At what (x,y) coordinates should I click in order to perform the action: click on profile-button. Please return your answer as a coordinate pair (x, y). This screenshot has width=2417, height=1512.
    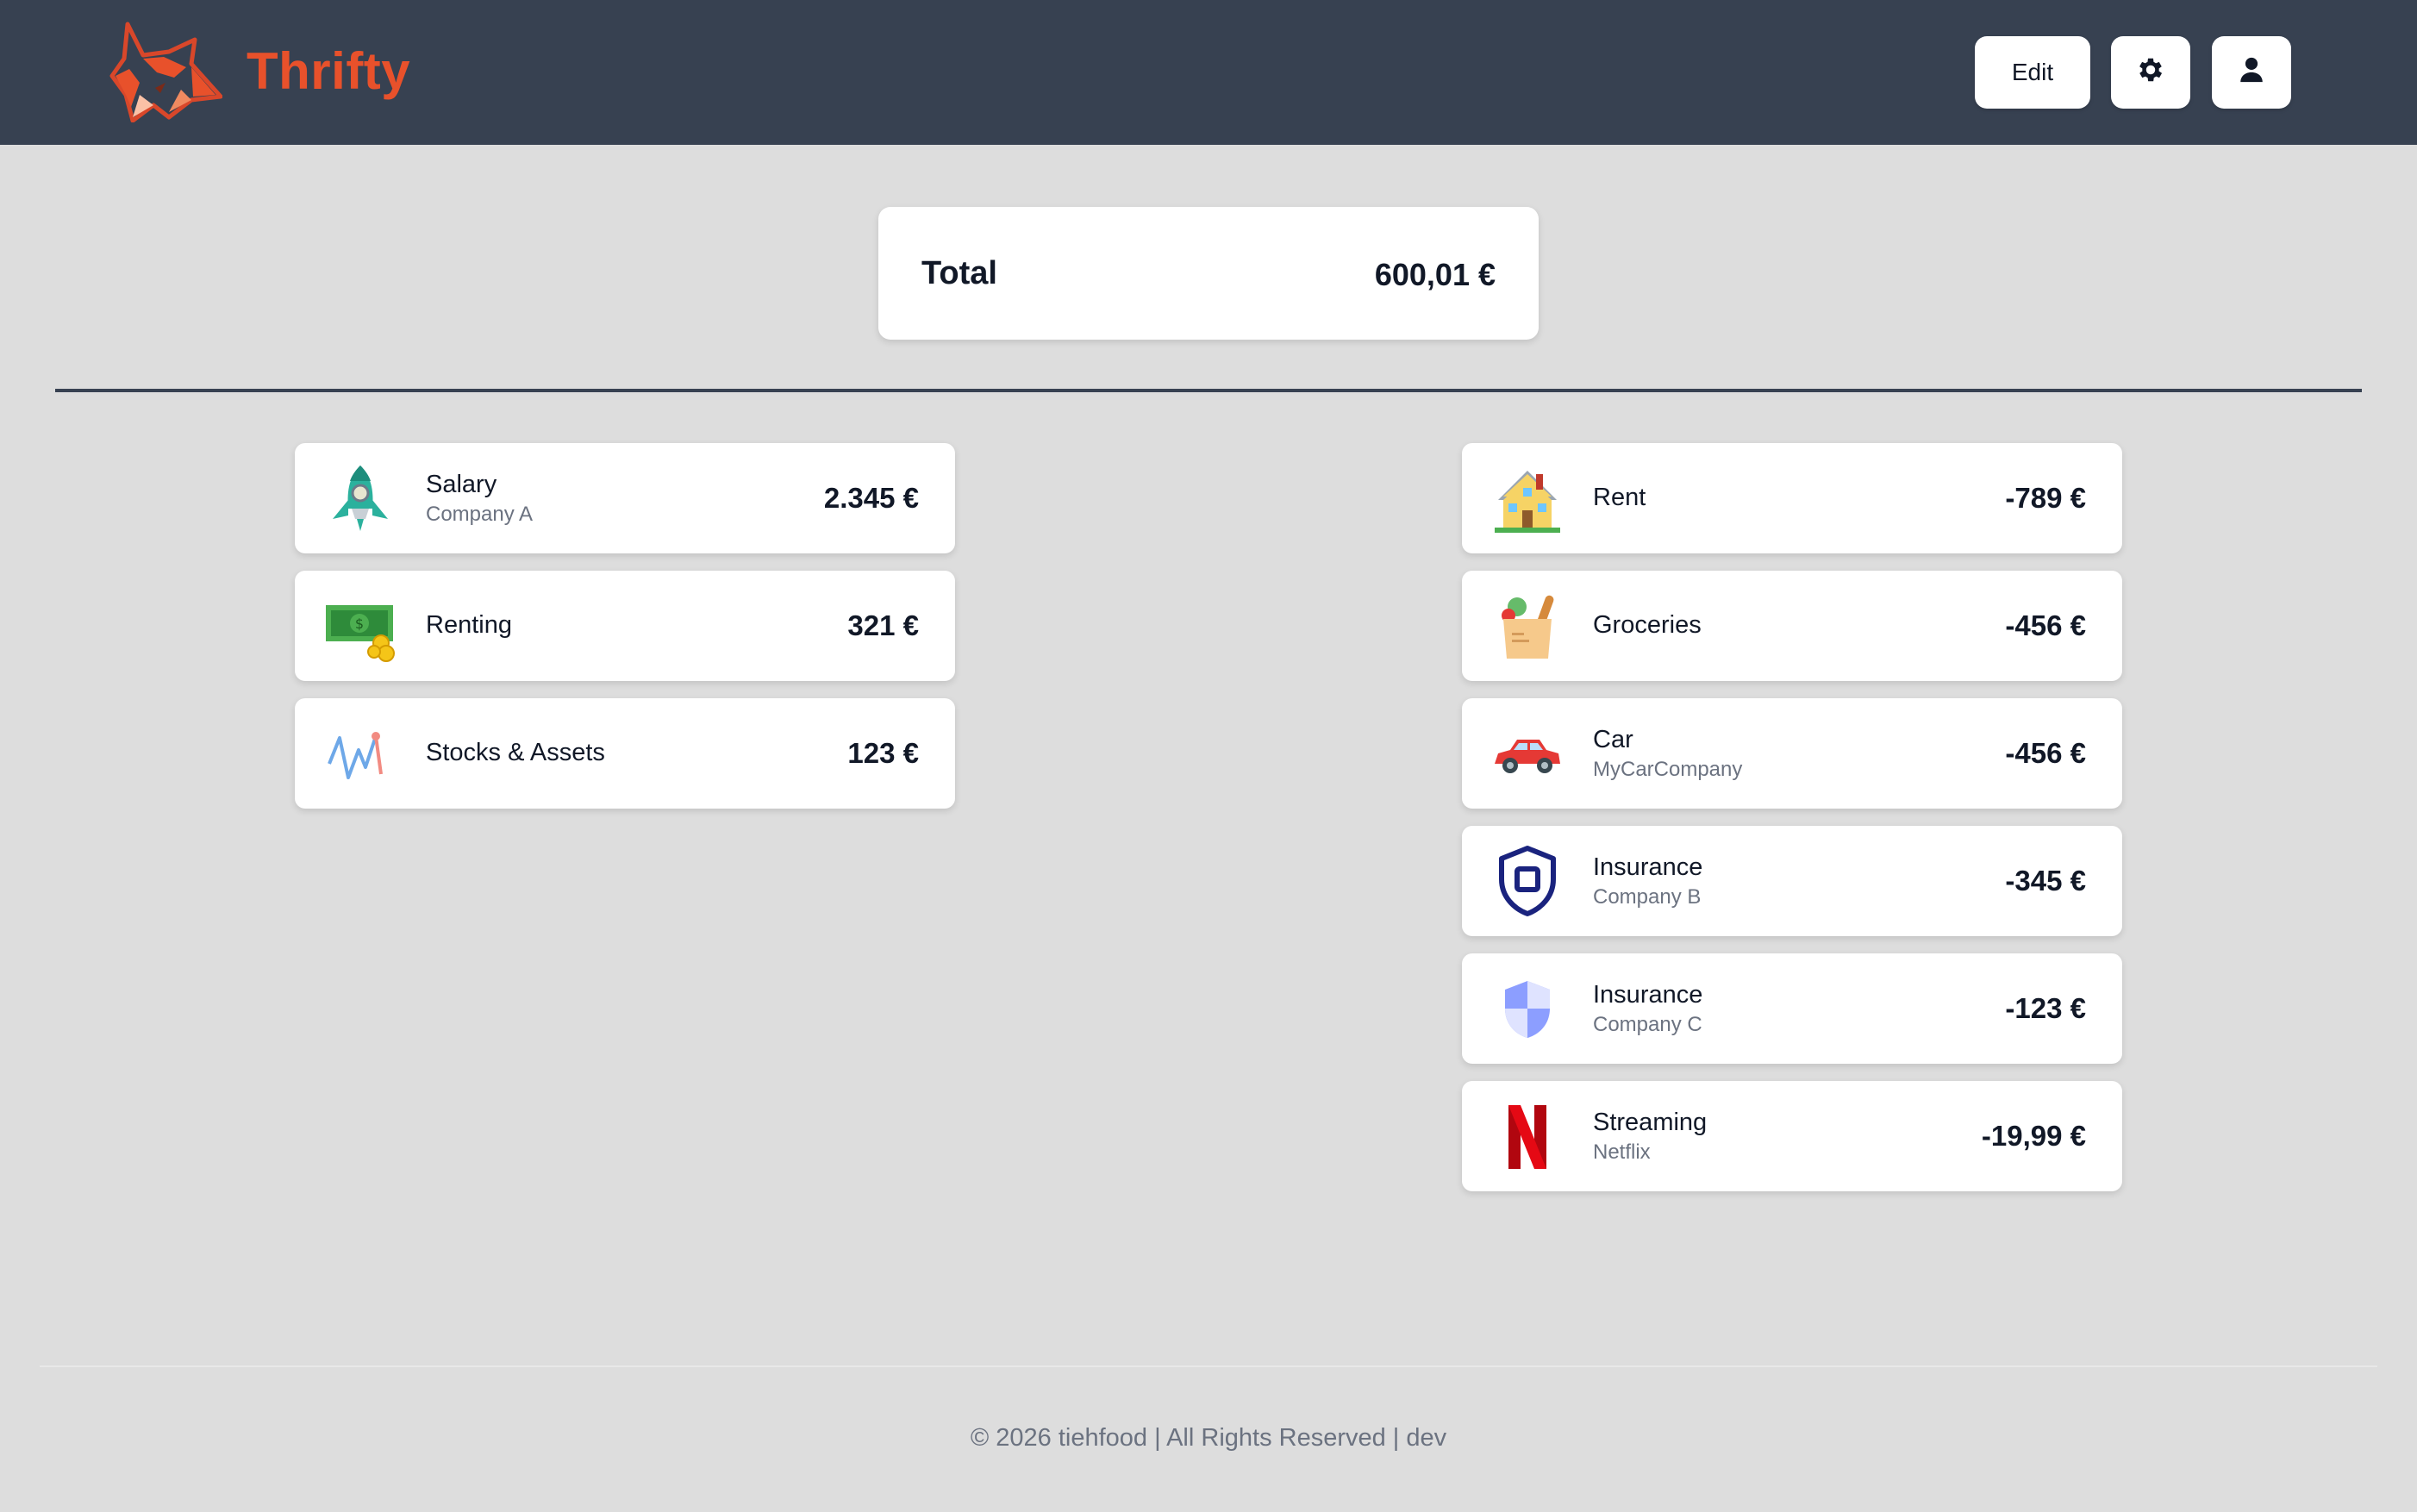
    Looking at the image, I should click on (2251, 72).